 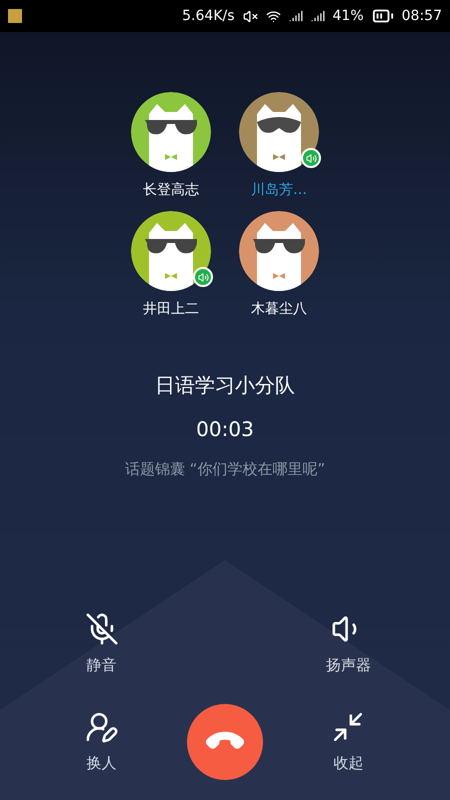 What do you see at coordinates (273, 16) in the screenshot?
I see `wifi-icon` at bounding box center [273, 16].